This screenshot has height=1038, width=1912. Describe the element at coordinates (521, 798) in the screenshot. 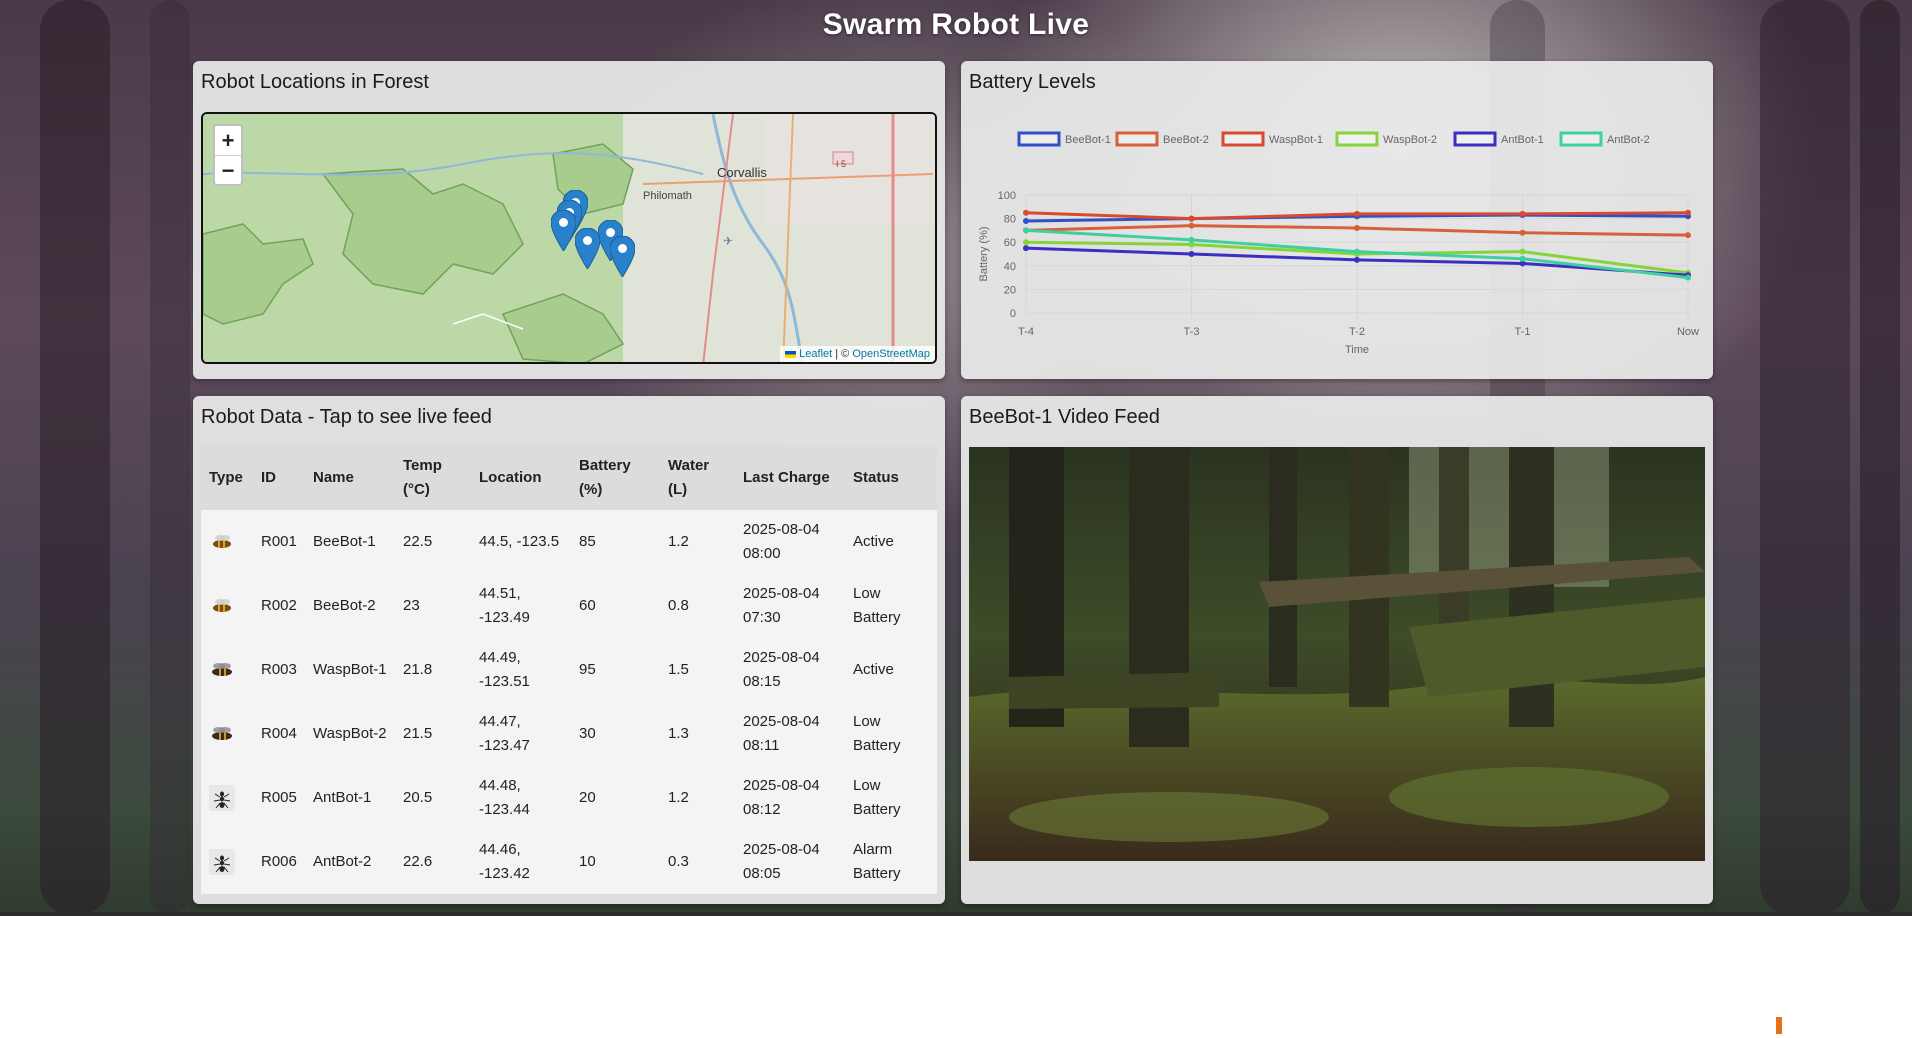

I see `location-cell: 44.48, -123.44` at that location.